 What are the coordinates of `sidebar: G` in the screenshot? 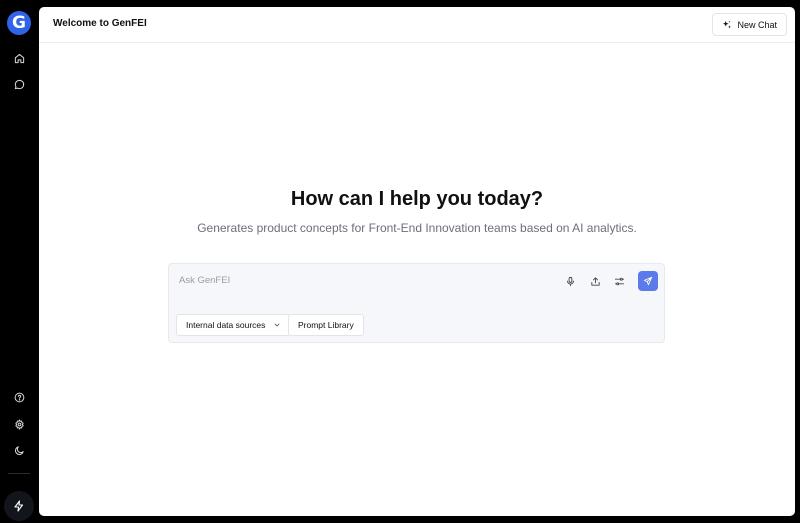 It's located at (19, 261).